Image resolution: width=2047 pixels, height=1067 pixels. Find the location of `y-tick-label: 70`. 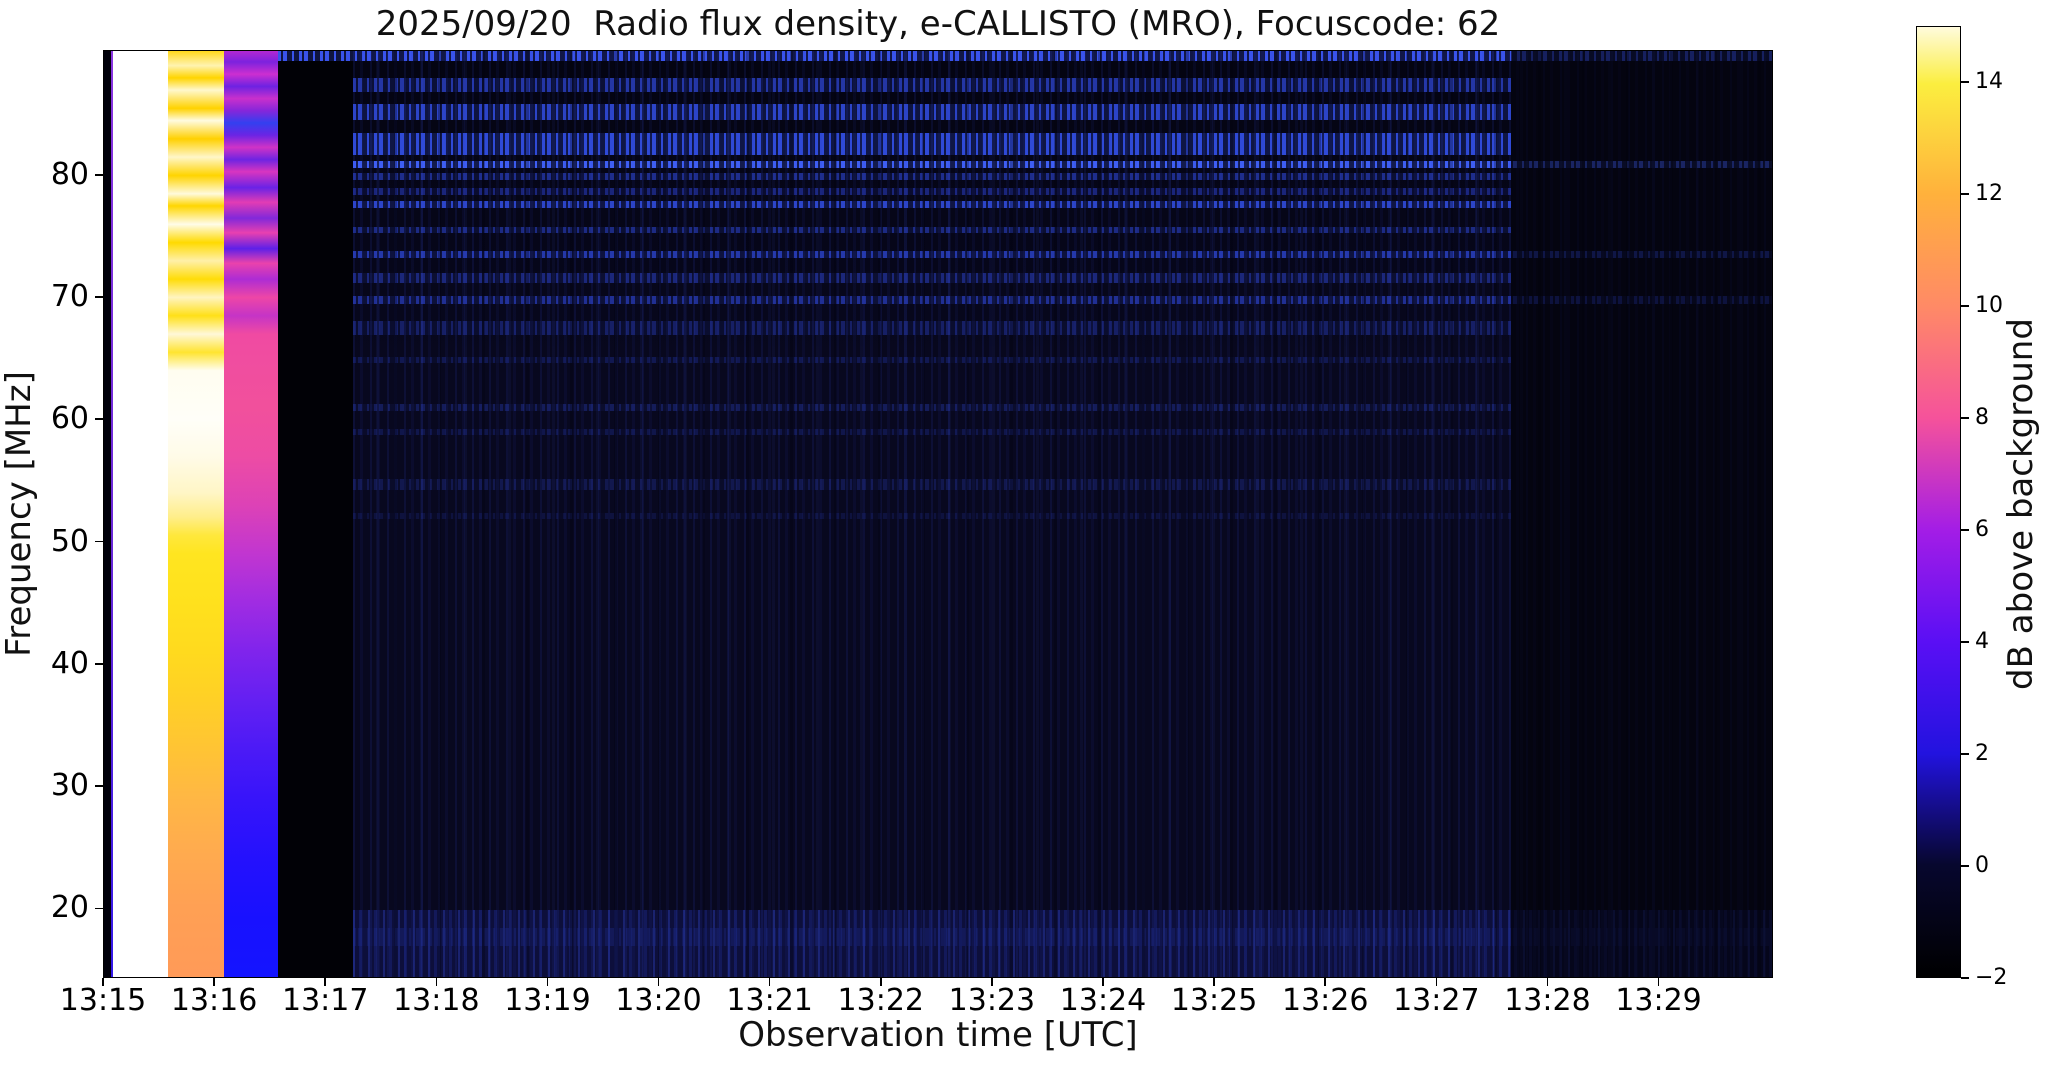

y-tick-label: 70 is located at coordinates (69, 296).